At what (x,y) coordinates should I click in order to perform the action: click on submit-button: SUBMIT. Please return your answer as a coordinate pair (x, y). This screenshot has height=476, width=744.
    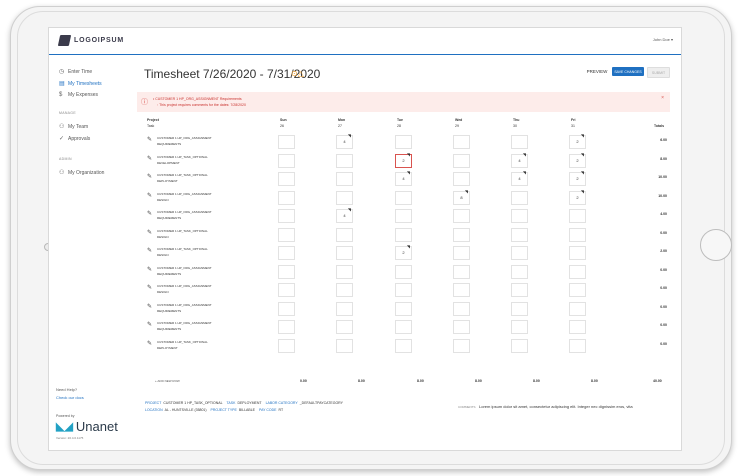
    Looking at the image, I should click on (658, 72).